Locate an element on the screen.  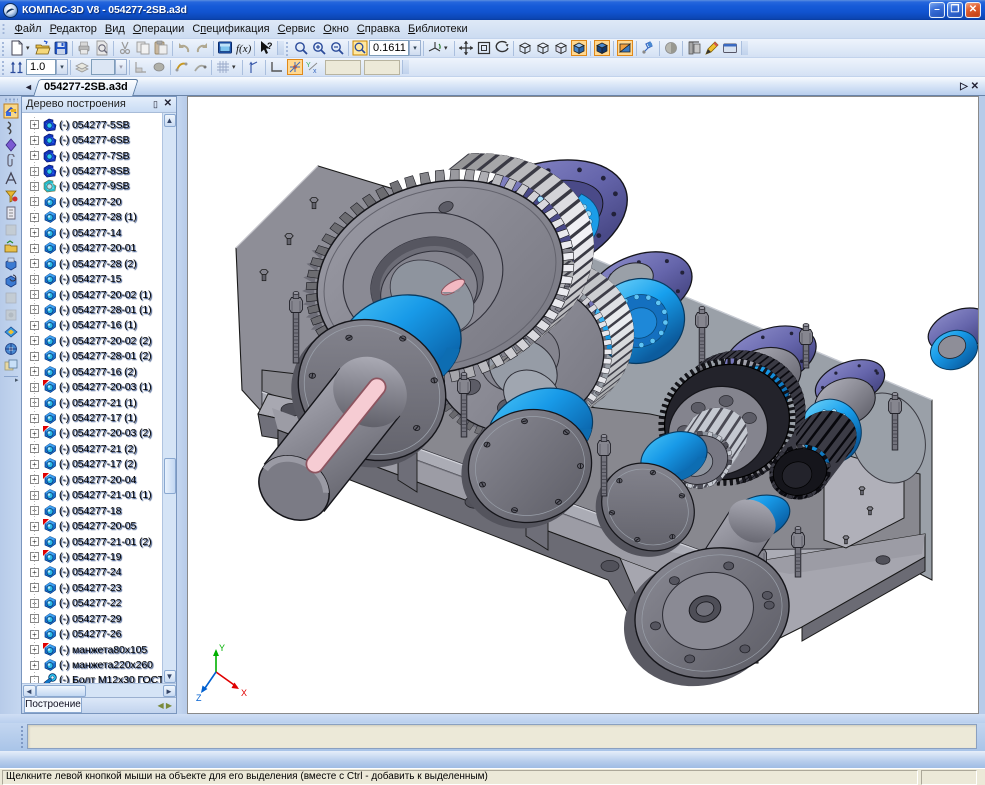
svg-text: f(x) is located at coordinates (243, 49).